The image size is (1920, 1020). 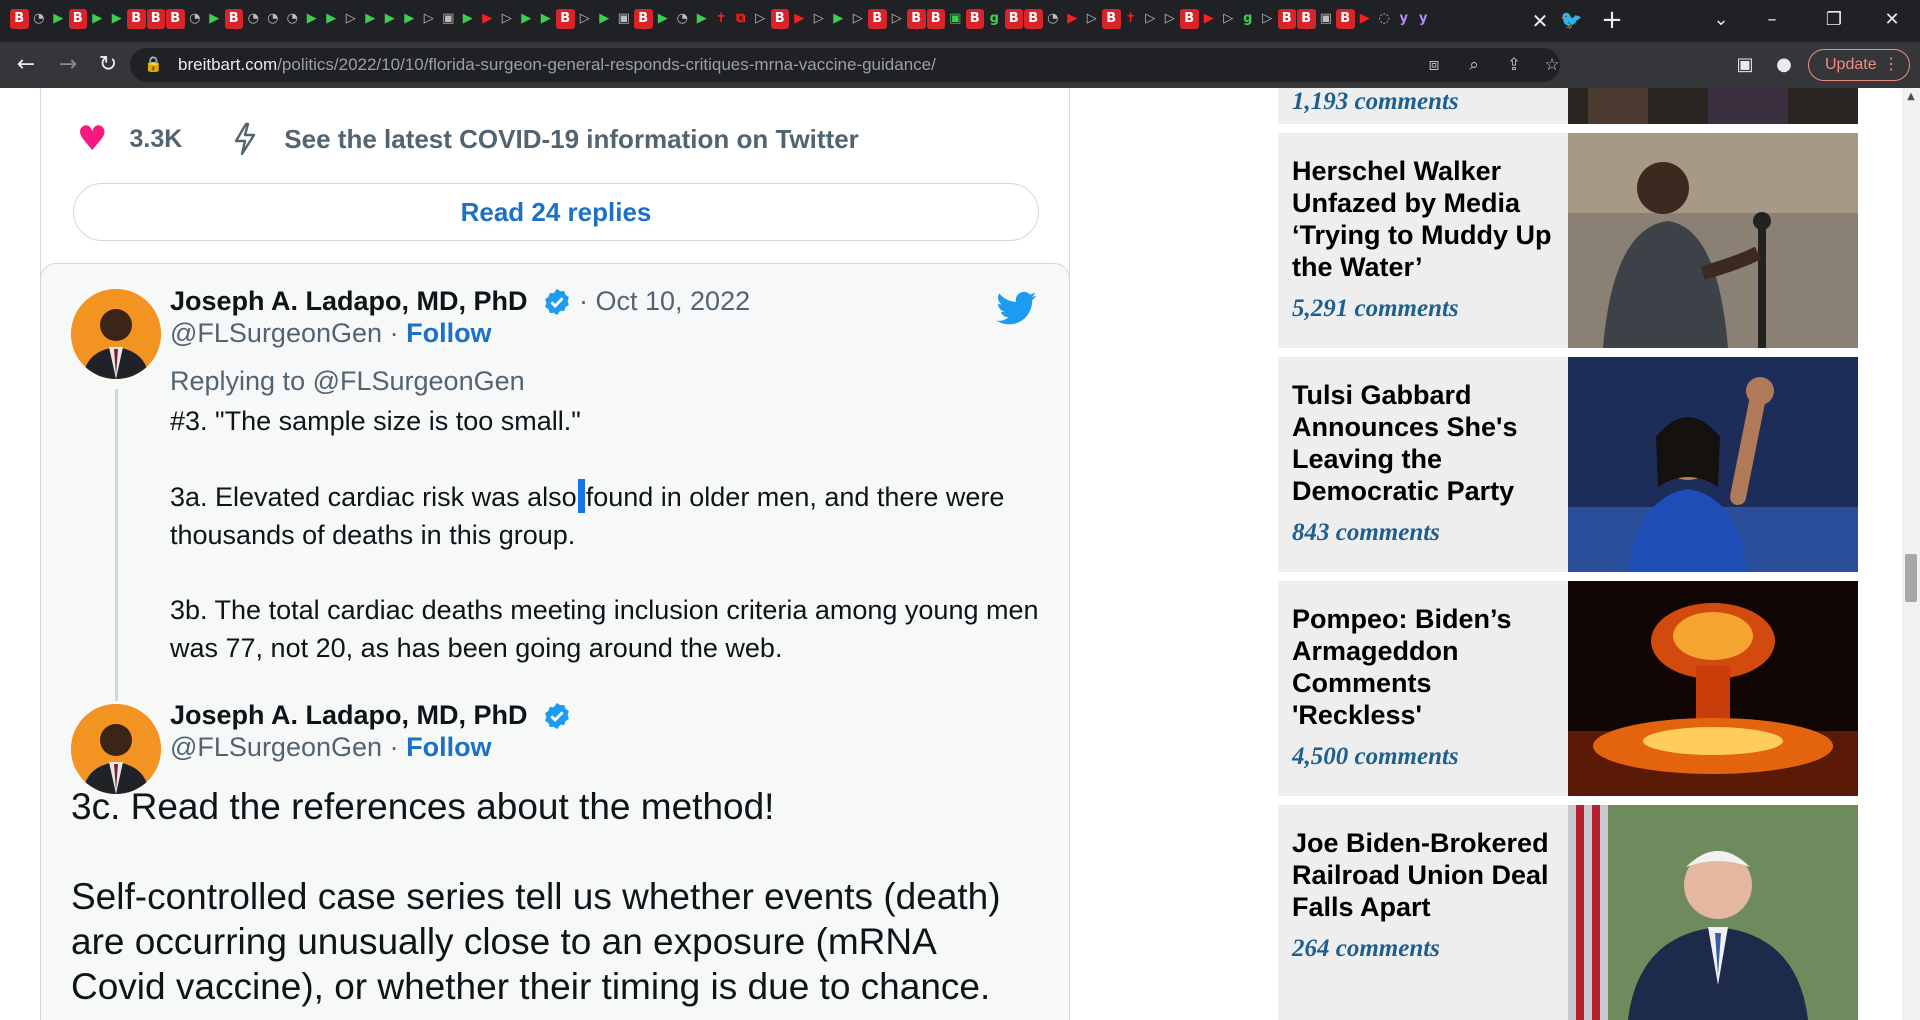 What do you see at coordinates (1784, 65) in the screenshot?
I see `profile-icon: ●` at bounding box center [1784, 65].